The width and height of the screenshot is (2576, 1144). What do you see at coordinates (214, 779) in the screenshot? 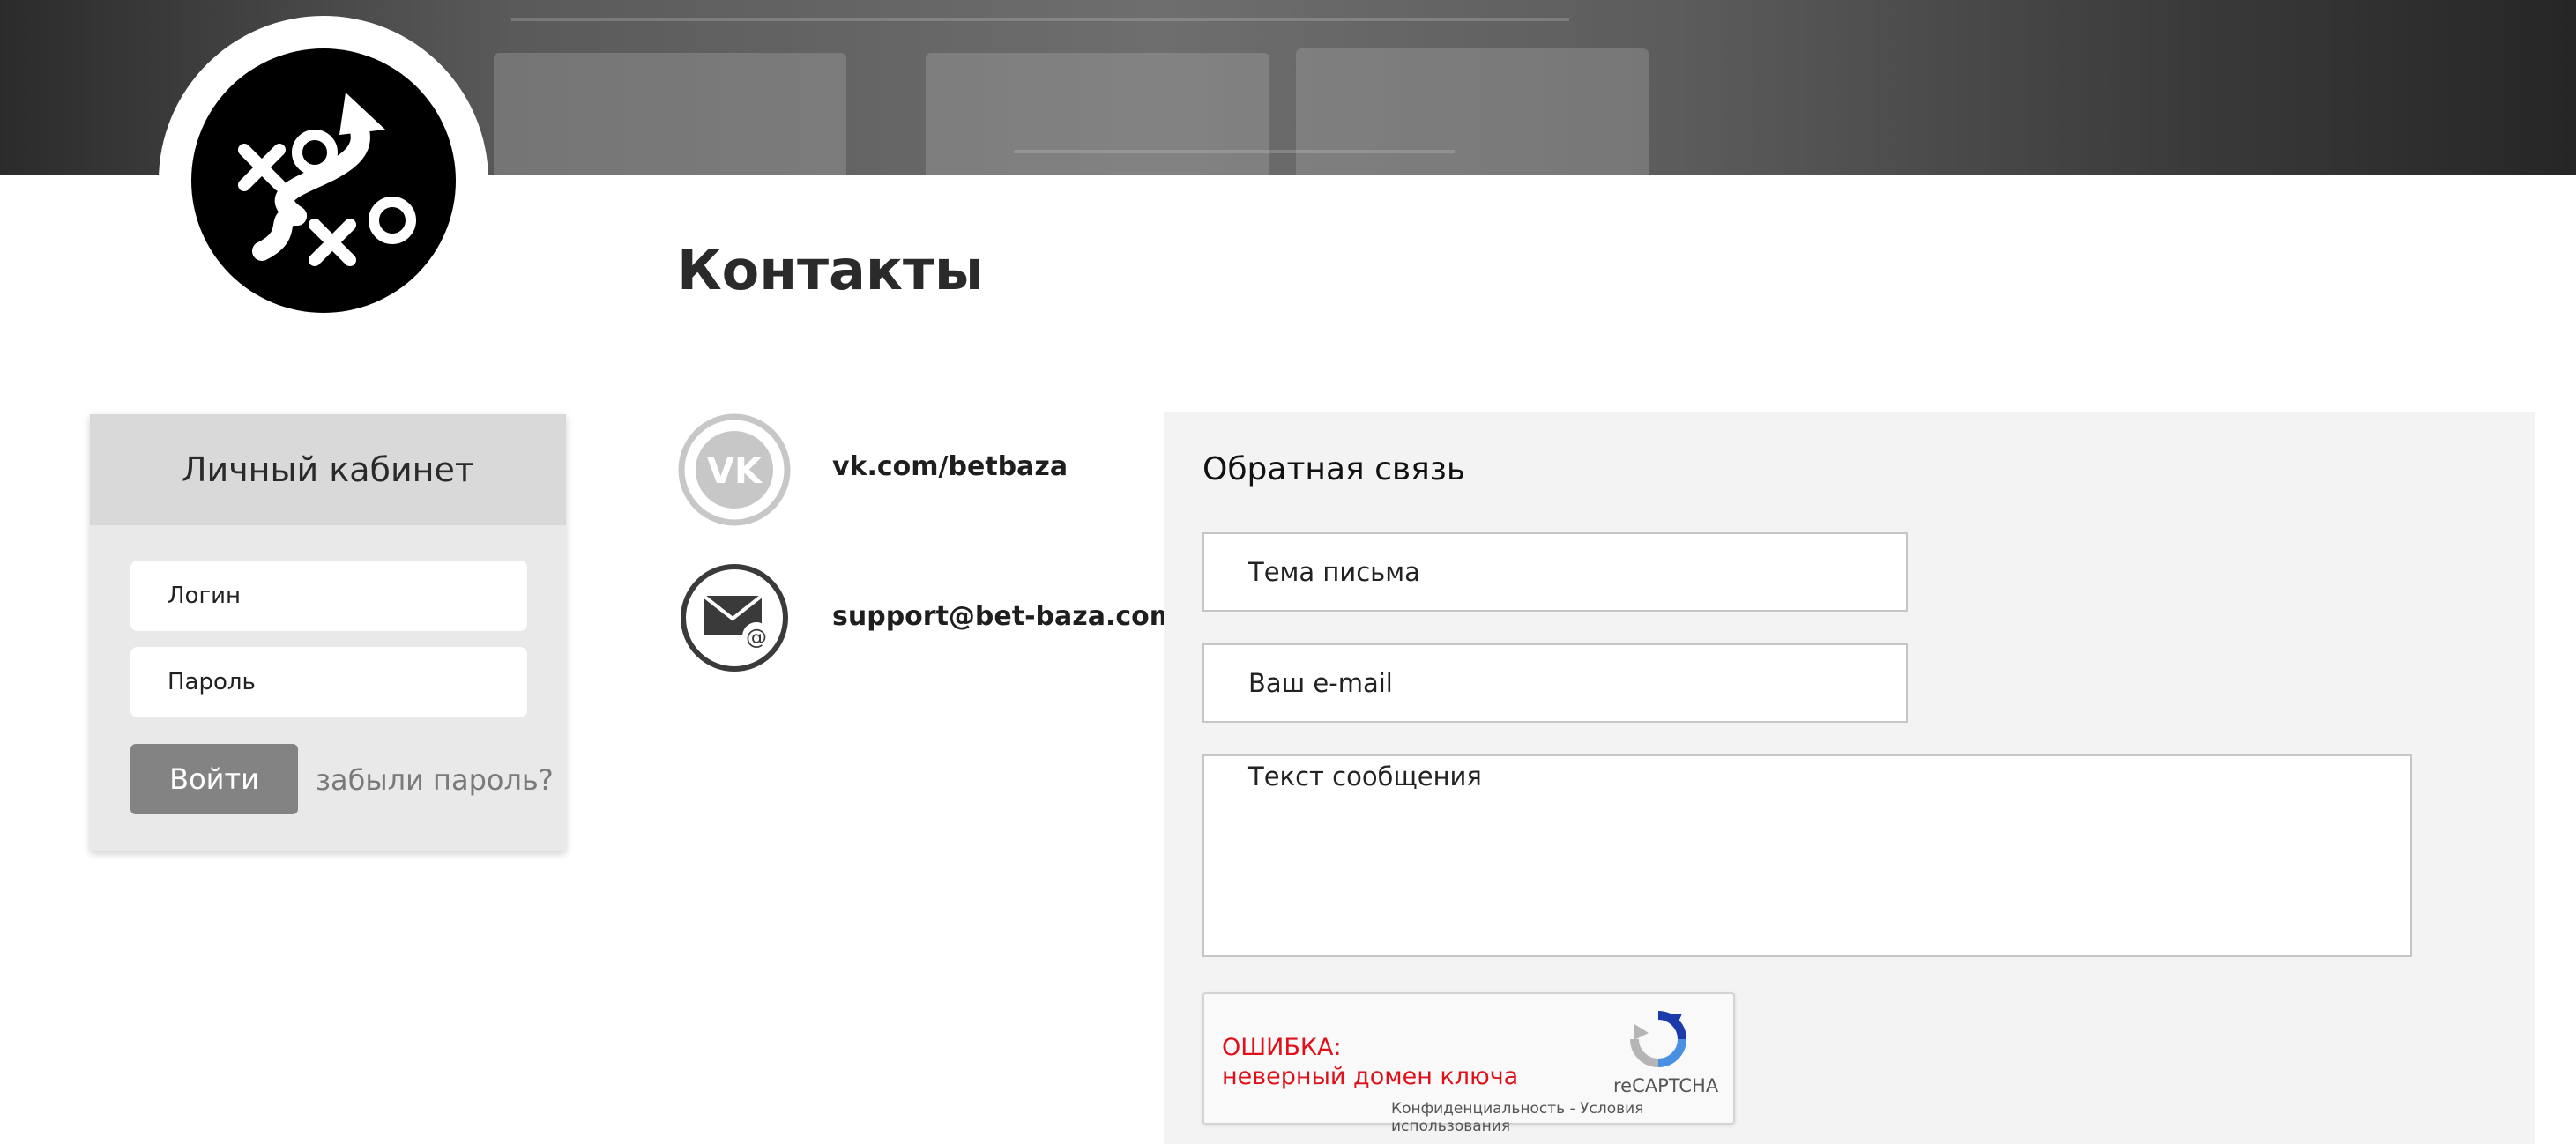
I see `login-button: Войти` at bounding box center [214, 779].